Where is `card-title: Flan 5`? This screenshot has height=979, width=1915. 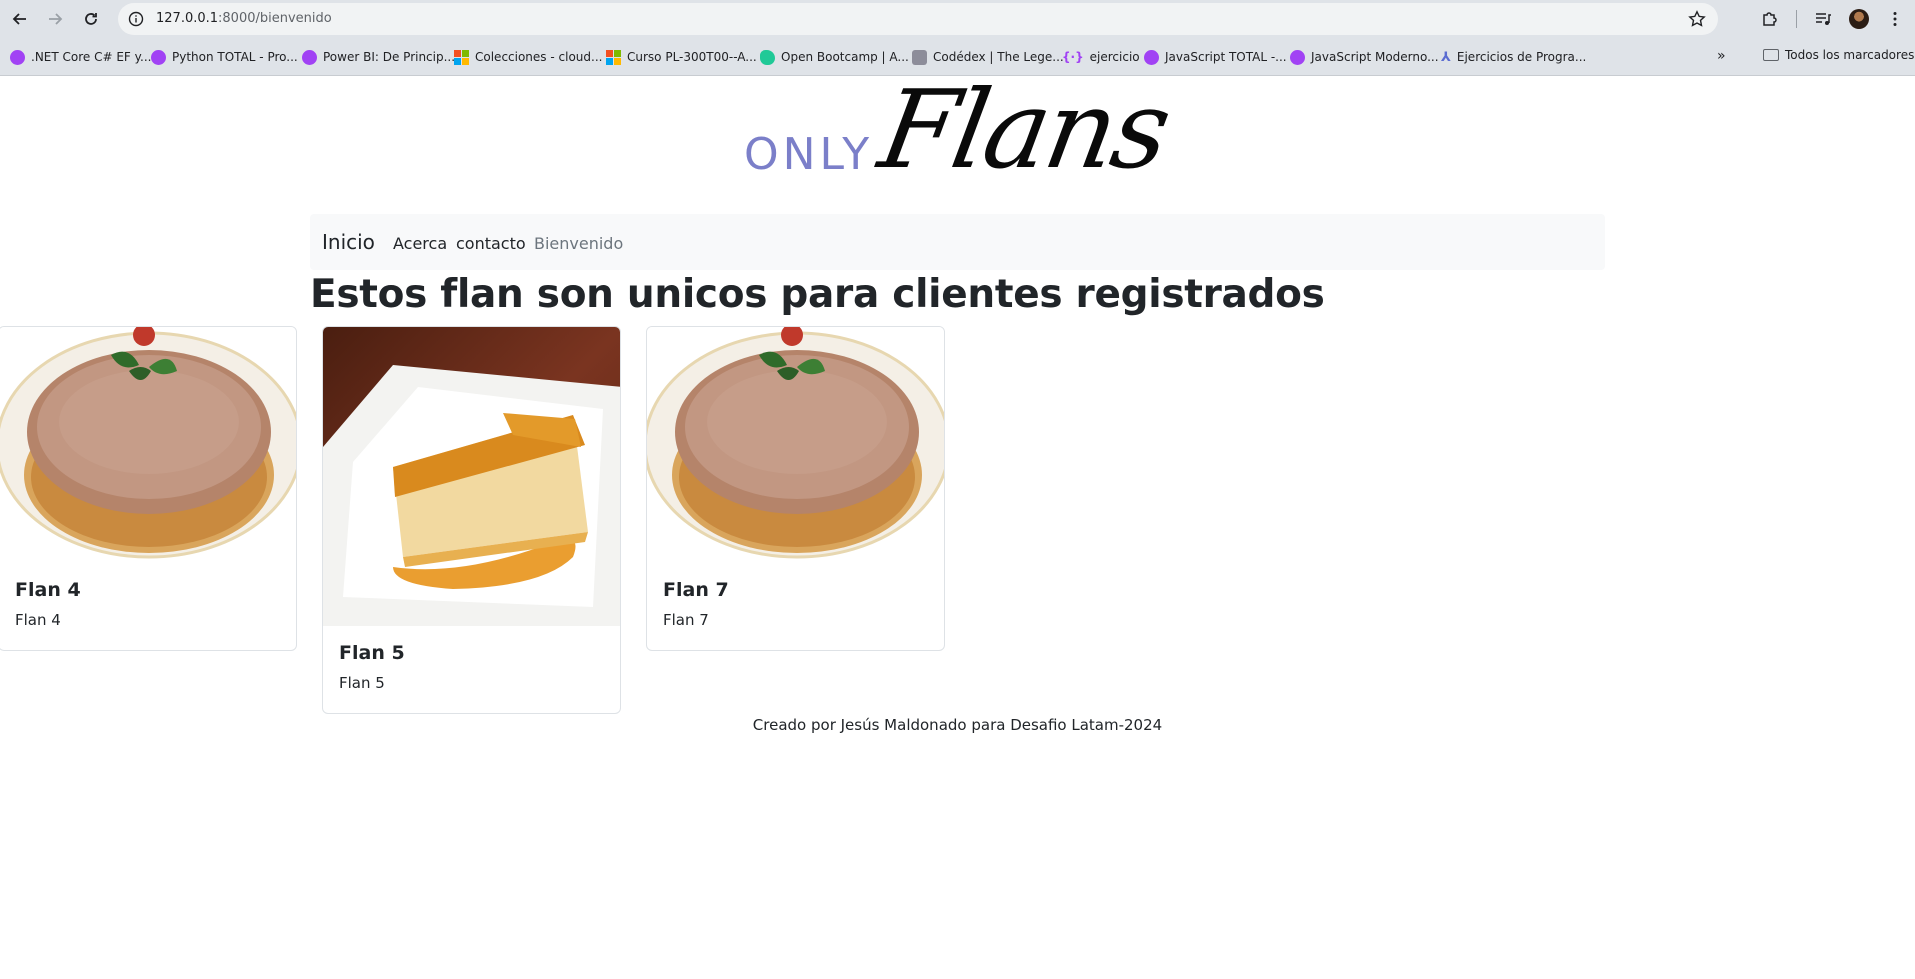 card-title: Flan 5 is located at coordinates (372, 653).